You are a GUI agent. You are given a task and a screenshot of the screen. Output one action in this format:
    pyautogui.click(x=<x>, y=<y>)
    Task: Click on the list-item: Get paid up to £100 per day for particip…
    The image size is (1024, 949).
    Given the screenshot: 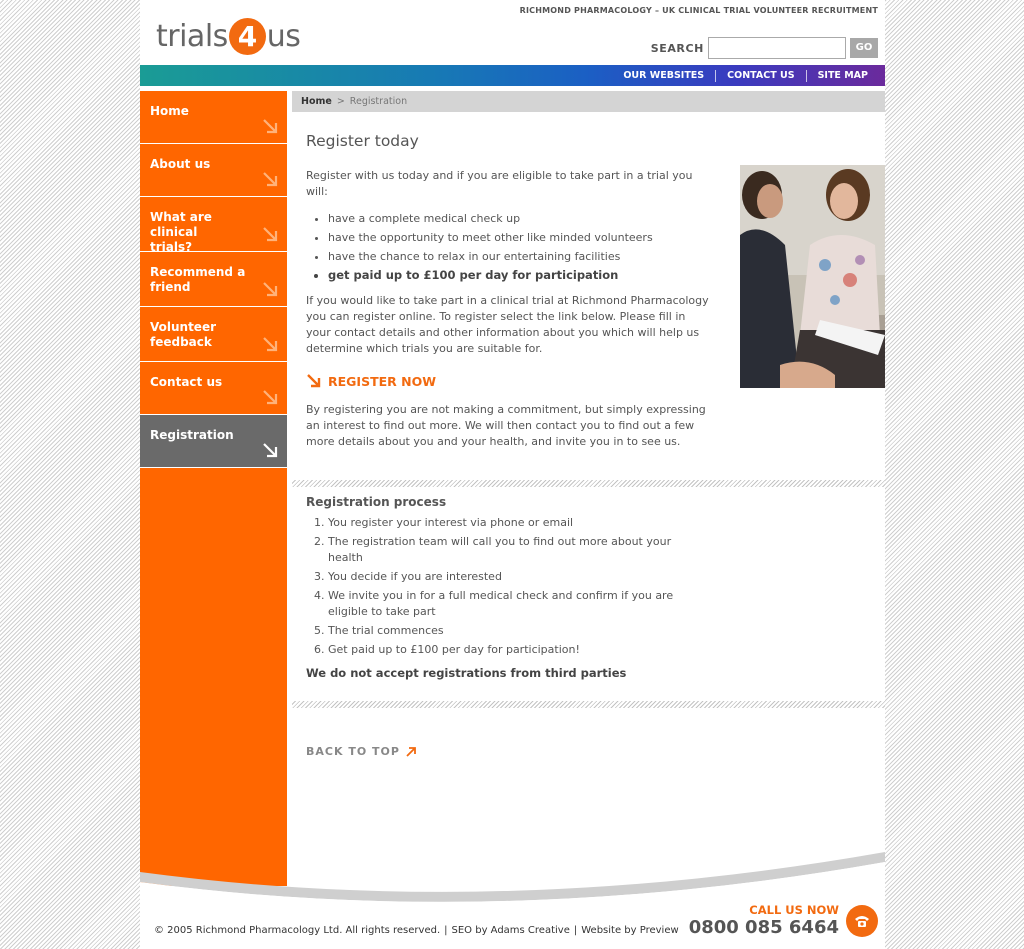 What is the action you would take?
    pyautogui.click(x=513, y=650)
    